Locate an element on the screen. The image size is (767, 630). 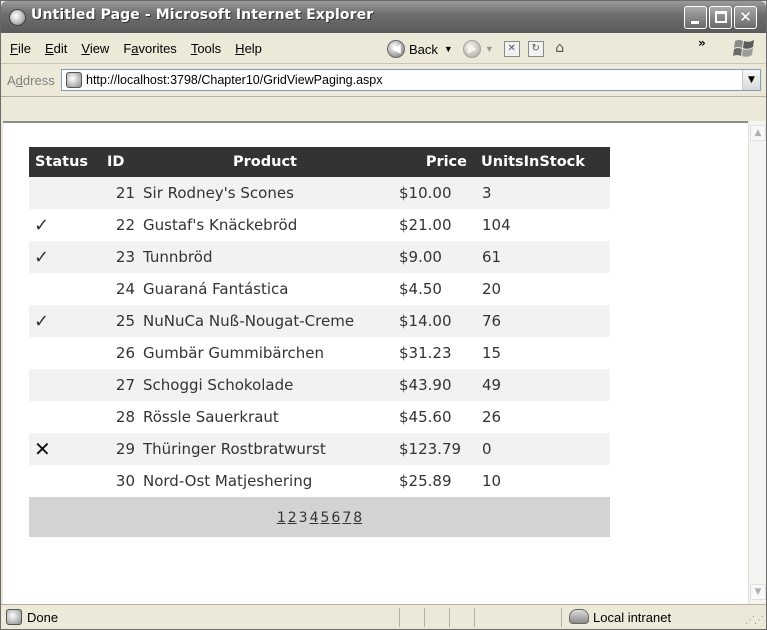
table-row: ✓ 25 NuNuCa Nuß-Nougat-Creme $14.00 76 is located at coordinates (319, 321).